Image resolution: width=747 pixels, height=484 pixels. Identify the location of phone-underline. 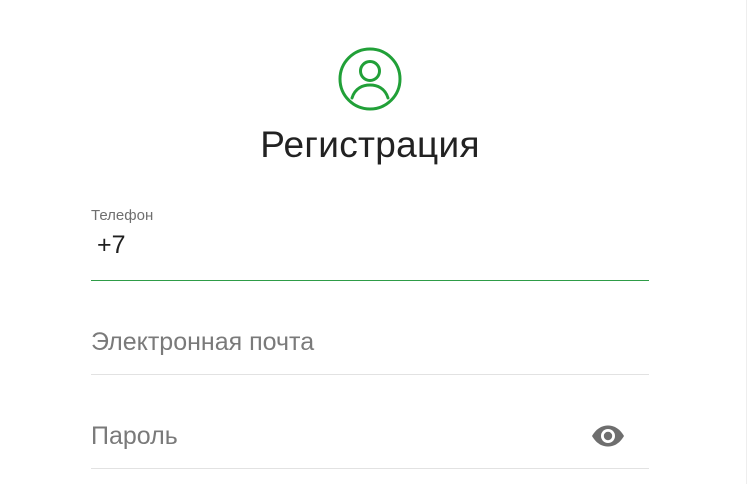
(370, 280).